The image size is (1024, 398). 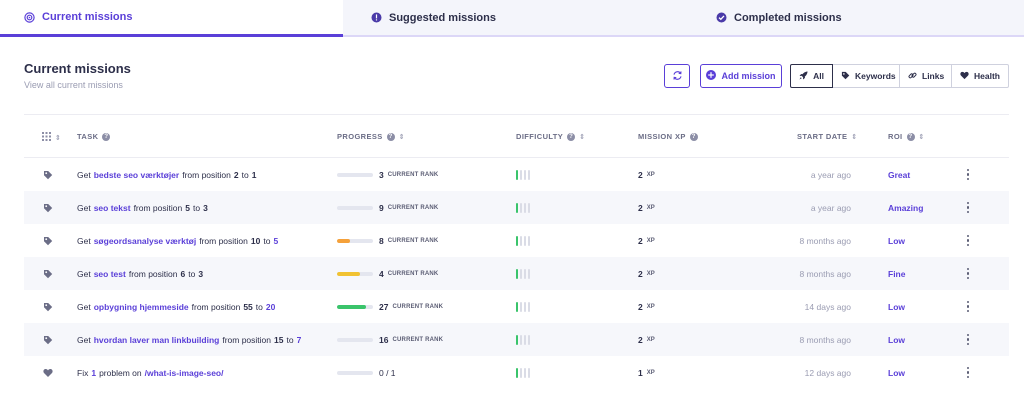 I want to click on header-divider, so click(x=516, y=114).